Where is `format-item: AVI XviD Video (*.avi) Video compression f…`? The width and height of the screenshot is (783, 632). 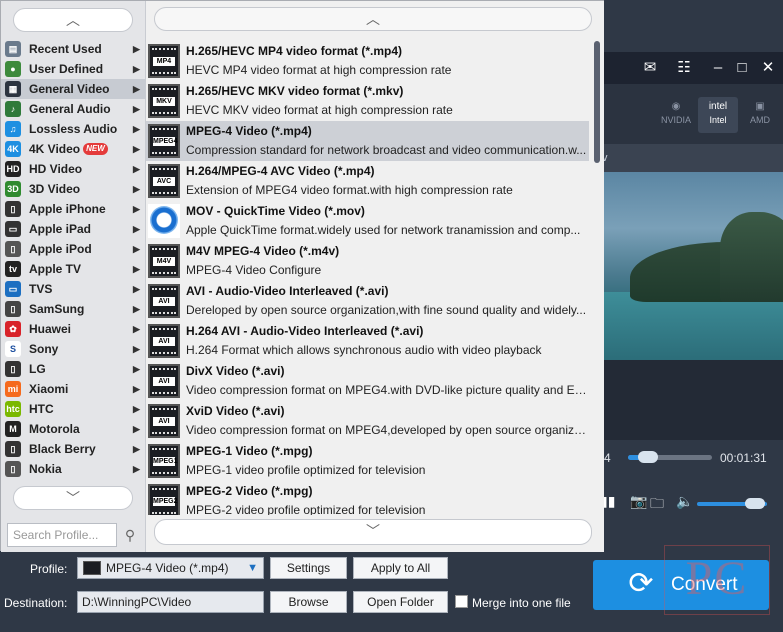
format-item: AVI XviD Video (*.avi) Video compression f… is located at coordinates (367, 421).